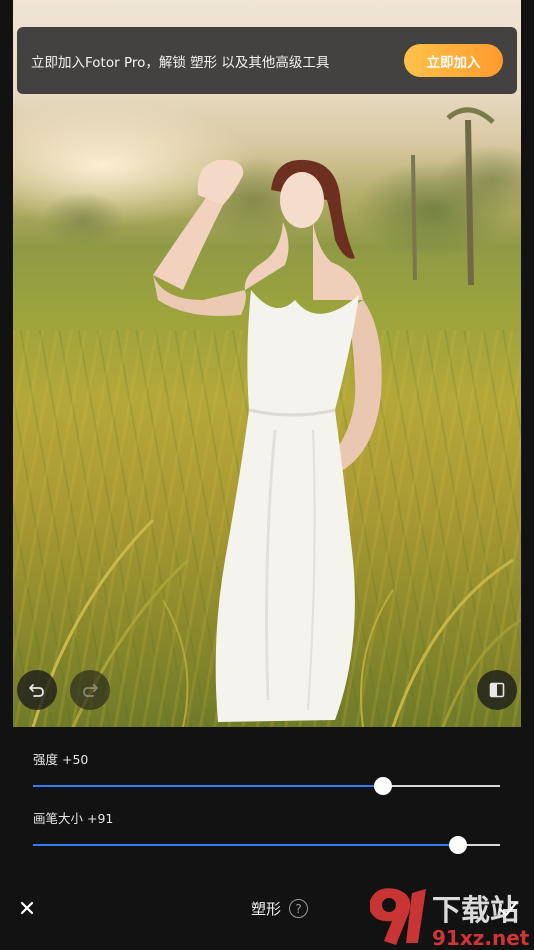 The width and height of the screenshot is (534, 950). Describe the element at coordinates (266, 909) in the screenshot. I see `tool-title: 塑形` at that location.